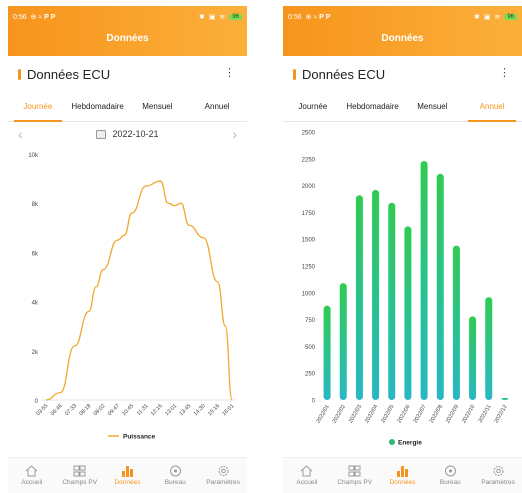 The width and height of the screenshot is (522, 493). What do you see at coordinates (309, 187) in the screenshot?
I see `y-tick-label: 2000` at bounding box center [309, 187].